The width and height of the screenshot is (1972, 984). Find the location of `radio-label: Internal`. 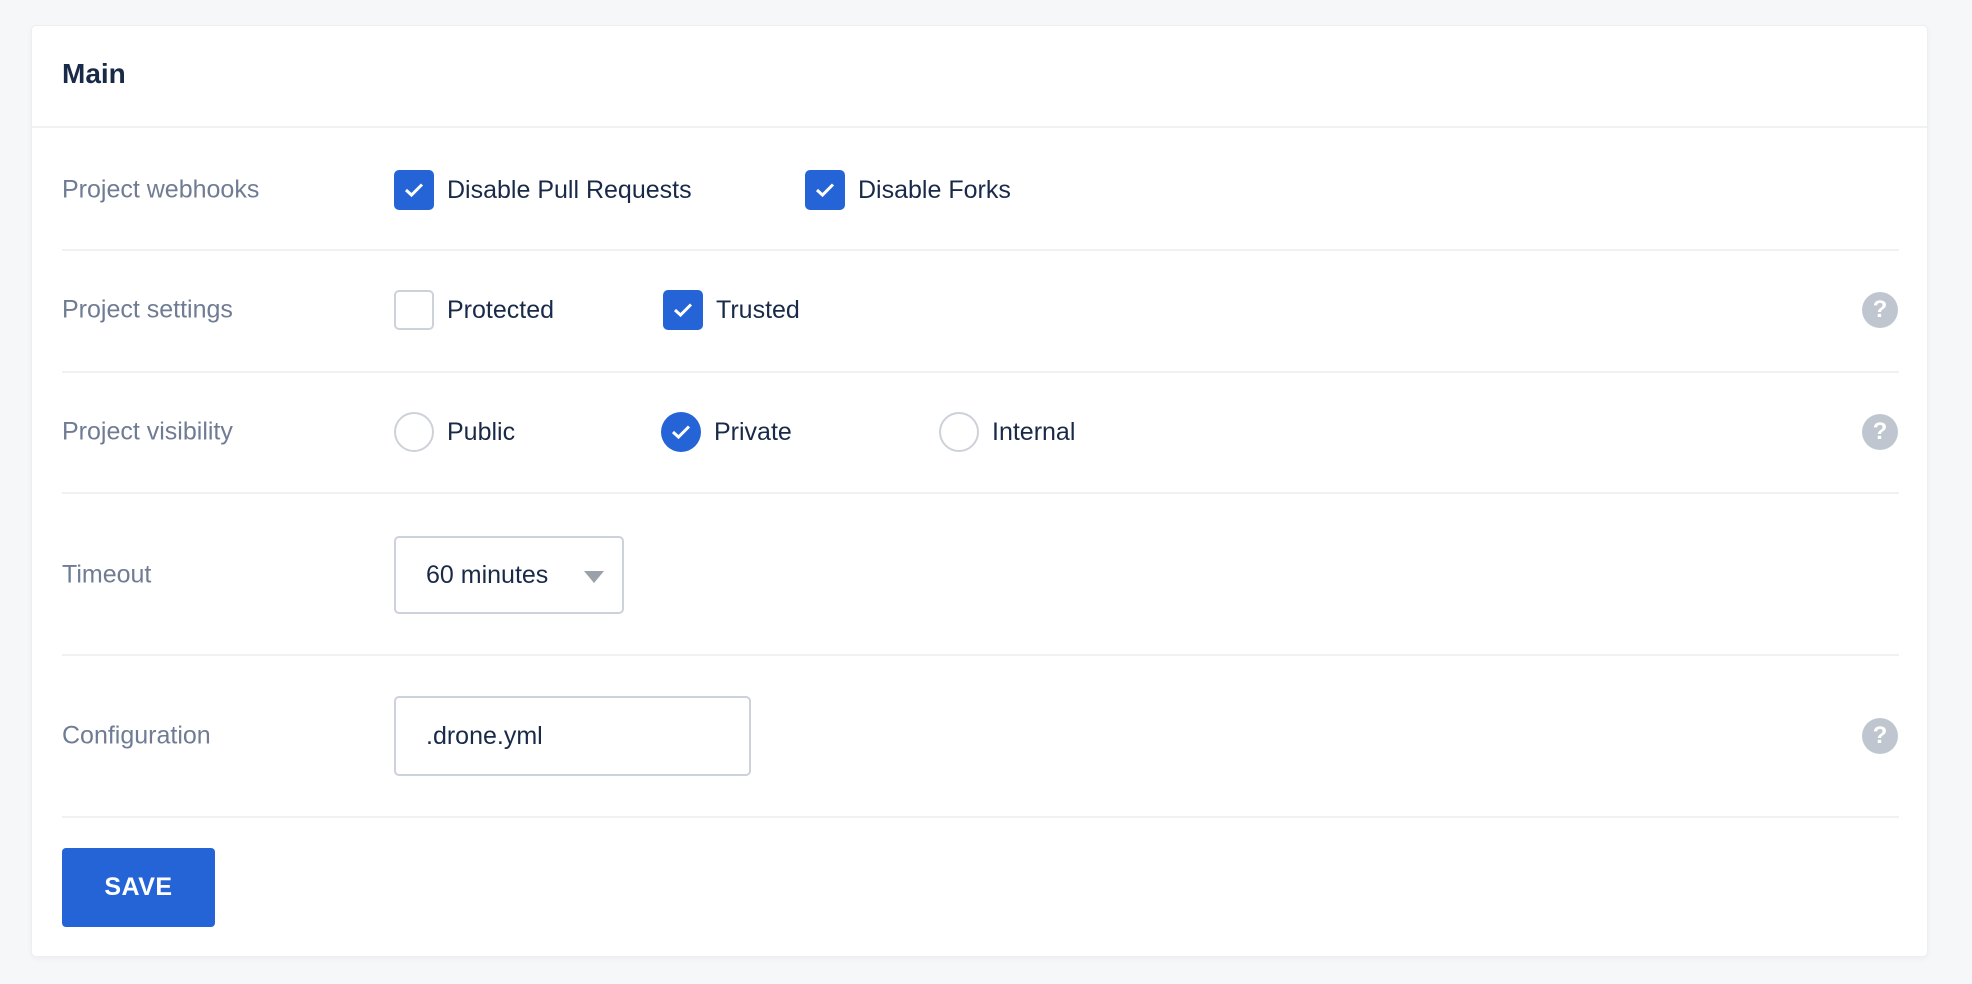

radio-label: Internal is located at coordinates (1034, 431).